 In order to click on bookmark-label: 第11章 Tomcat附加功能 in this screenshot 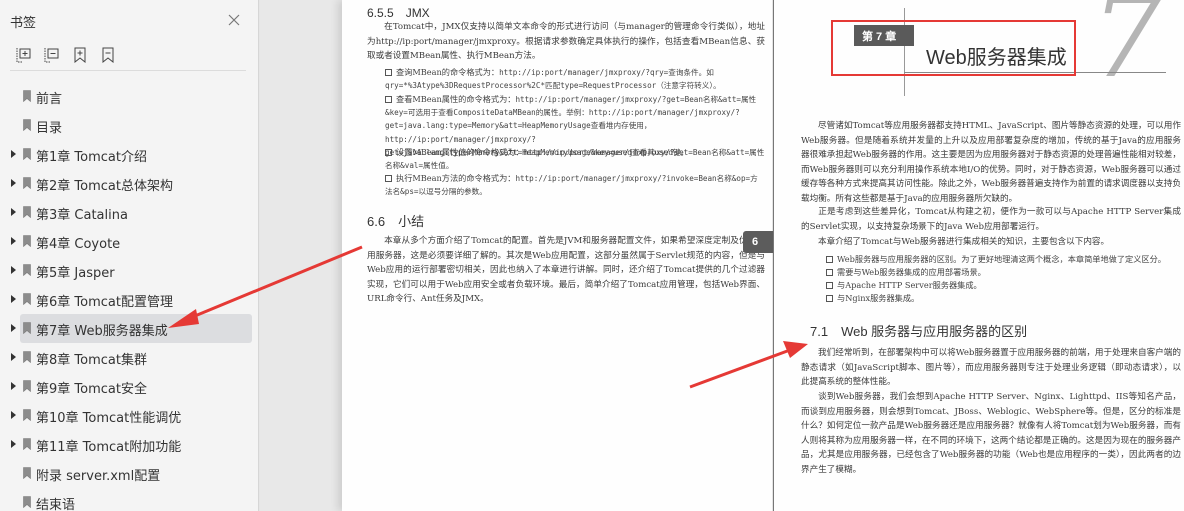, I will do `click(109, 447)`.